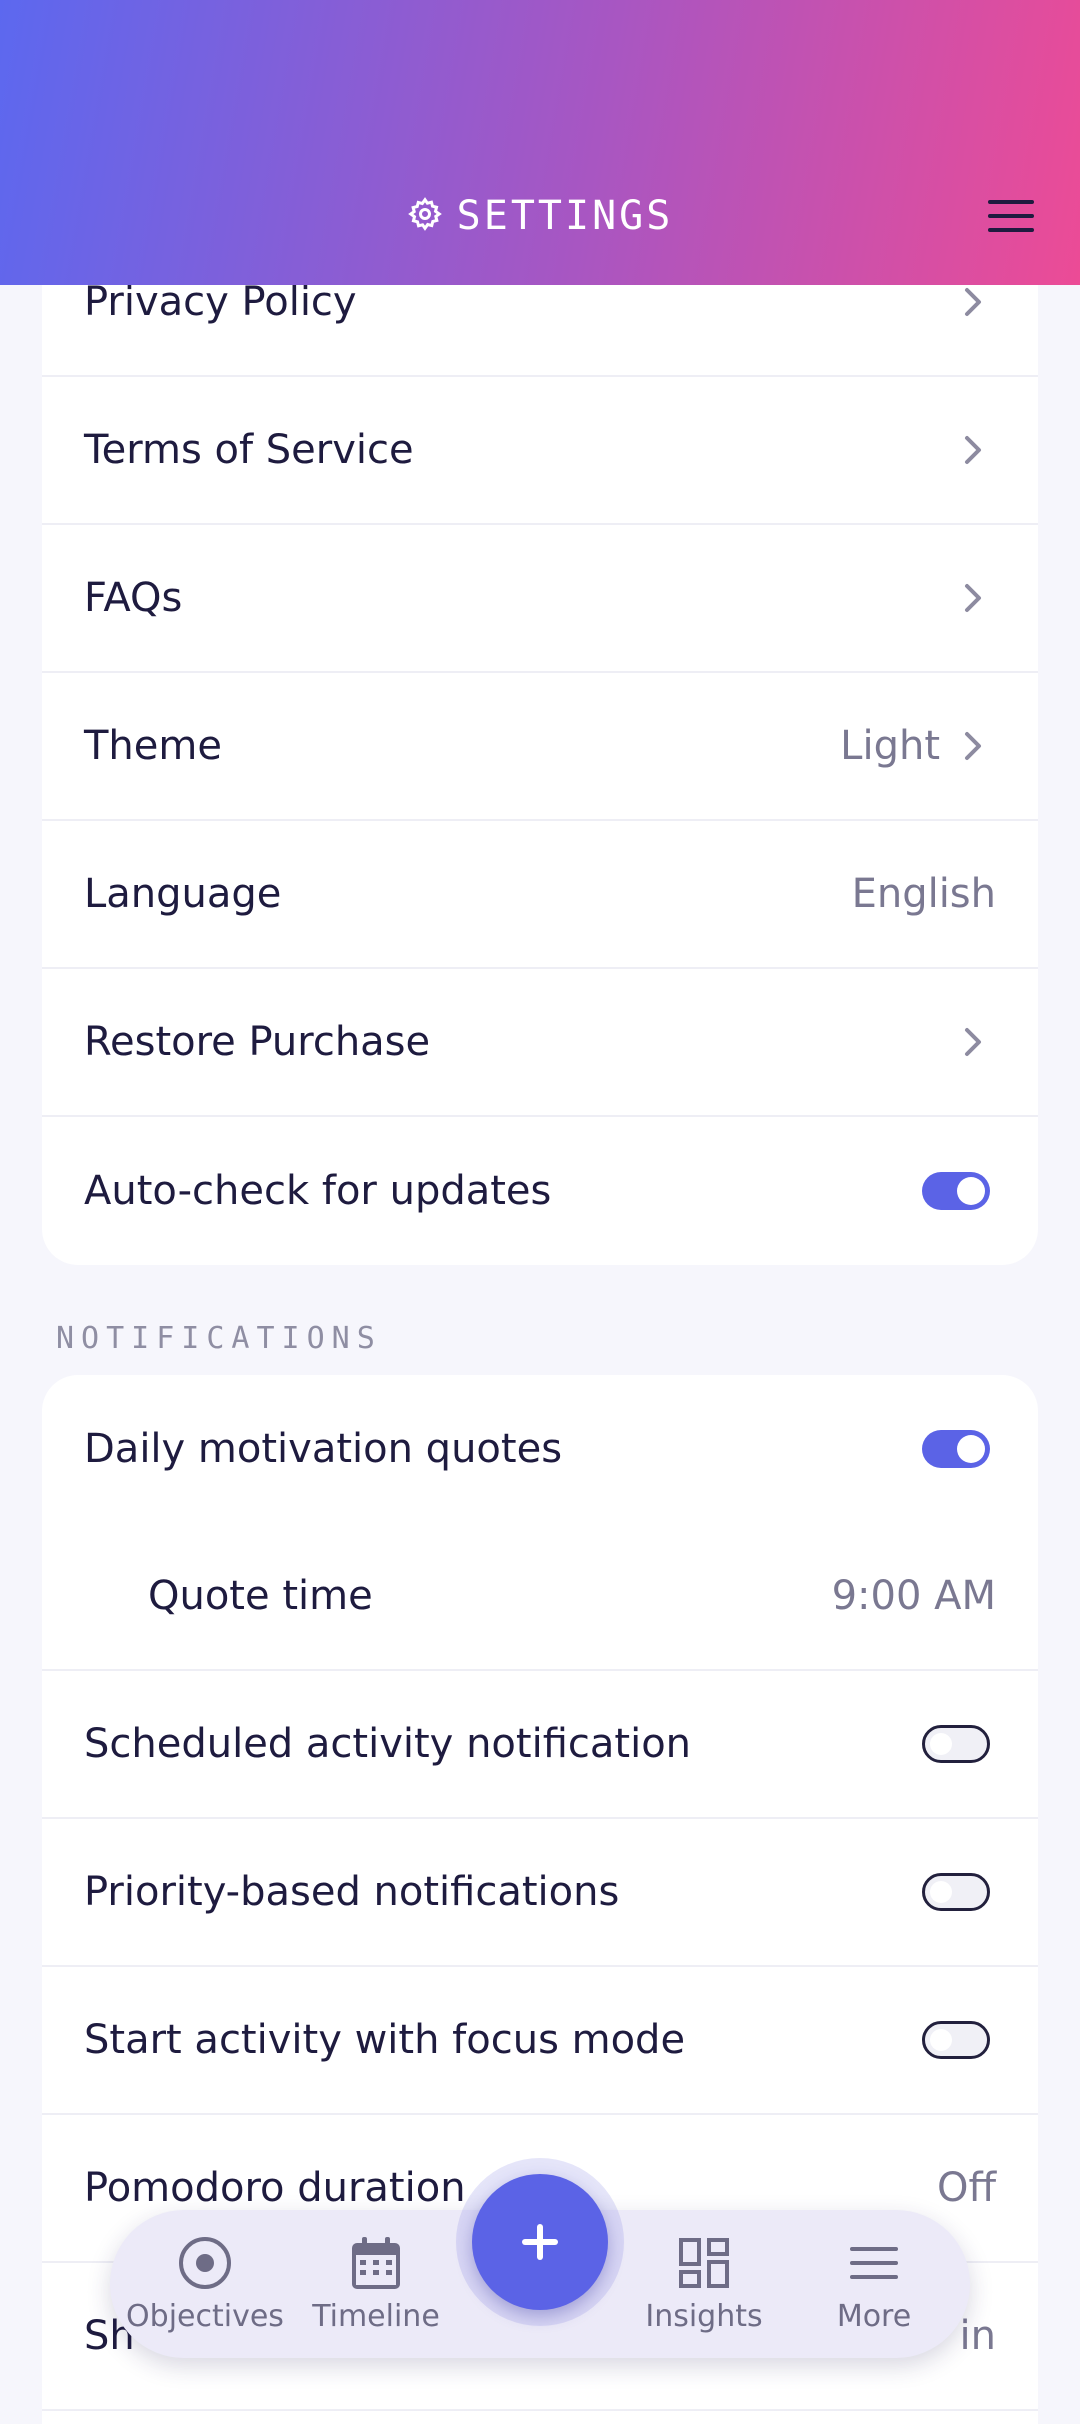 This screenshot has width=1080, height=2424. Describe the element at coordinates (874, 2316) in the screenshot. I see `nav-label: More` at that location.